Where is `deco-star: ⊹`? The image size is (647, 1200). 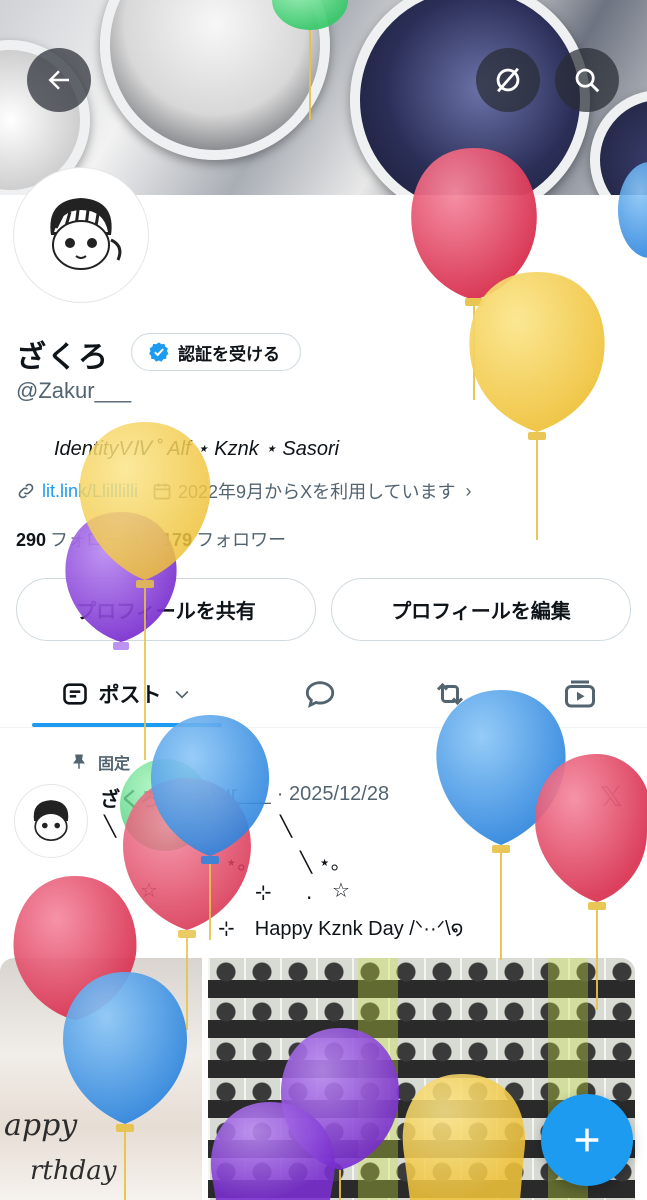
deco-star: ⊹ is located at coordinates (263, 892).